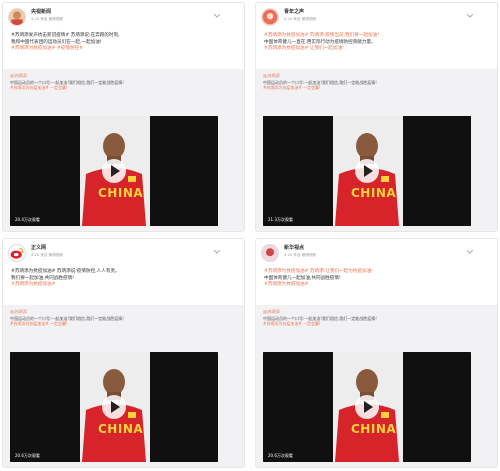 Image resolution: width=500 pixels, height=471 pixels. I want to click on post-line: #苏炳添为抗疫加油# 苏炳添说:疫情防控,人人有责。, so click(65, 271).